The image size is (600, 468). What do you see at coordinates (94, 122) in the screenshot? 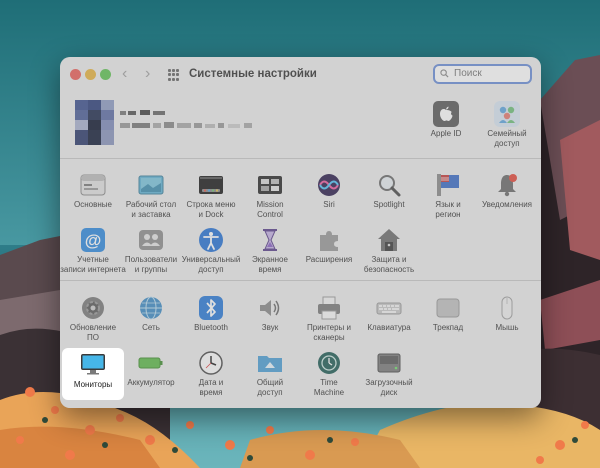
I see `user-avatar` at bounding box center [94, 122].